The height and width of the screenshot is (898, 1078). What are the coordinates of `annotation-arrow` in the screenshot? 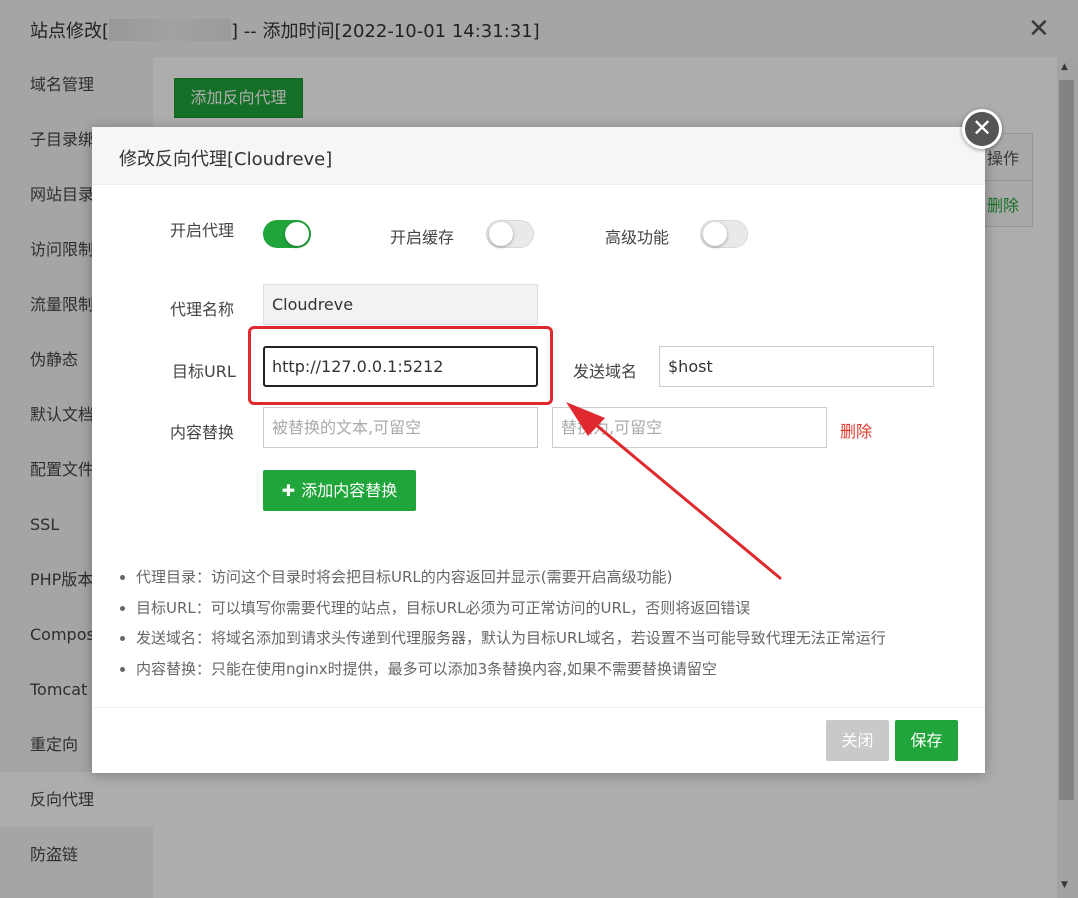 It's located at (674, 491).